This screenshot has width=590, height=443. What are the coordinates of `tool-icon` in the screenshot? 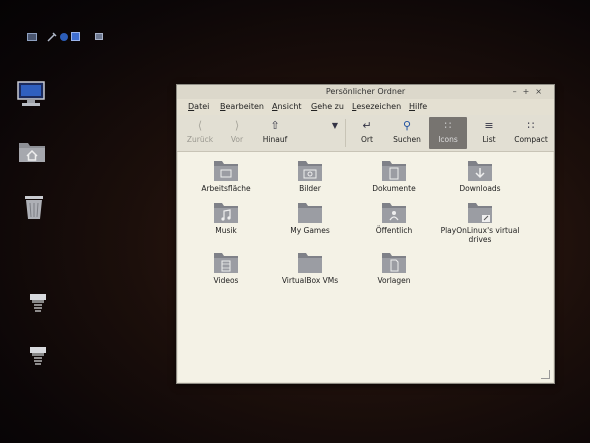 It's located at (52, 37).